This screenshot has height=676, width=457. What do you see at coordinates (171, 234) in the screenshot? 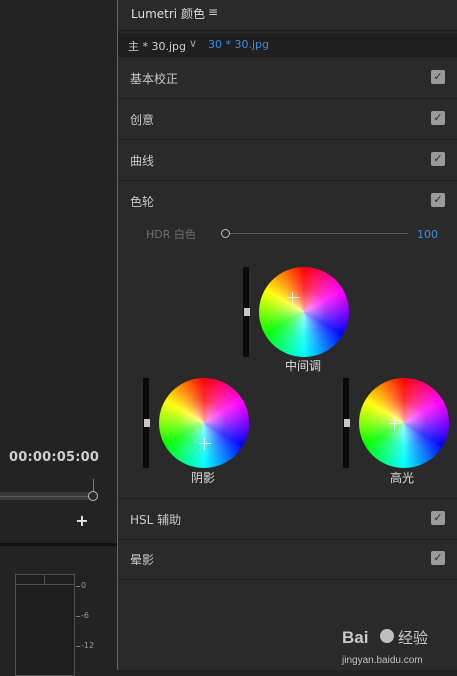
I see `hdr-white-label: HDR 白色` at bounding box center [171, 234].